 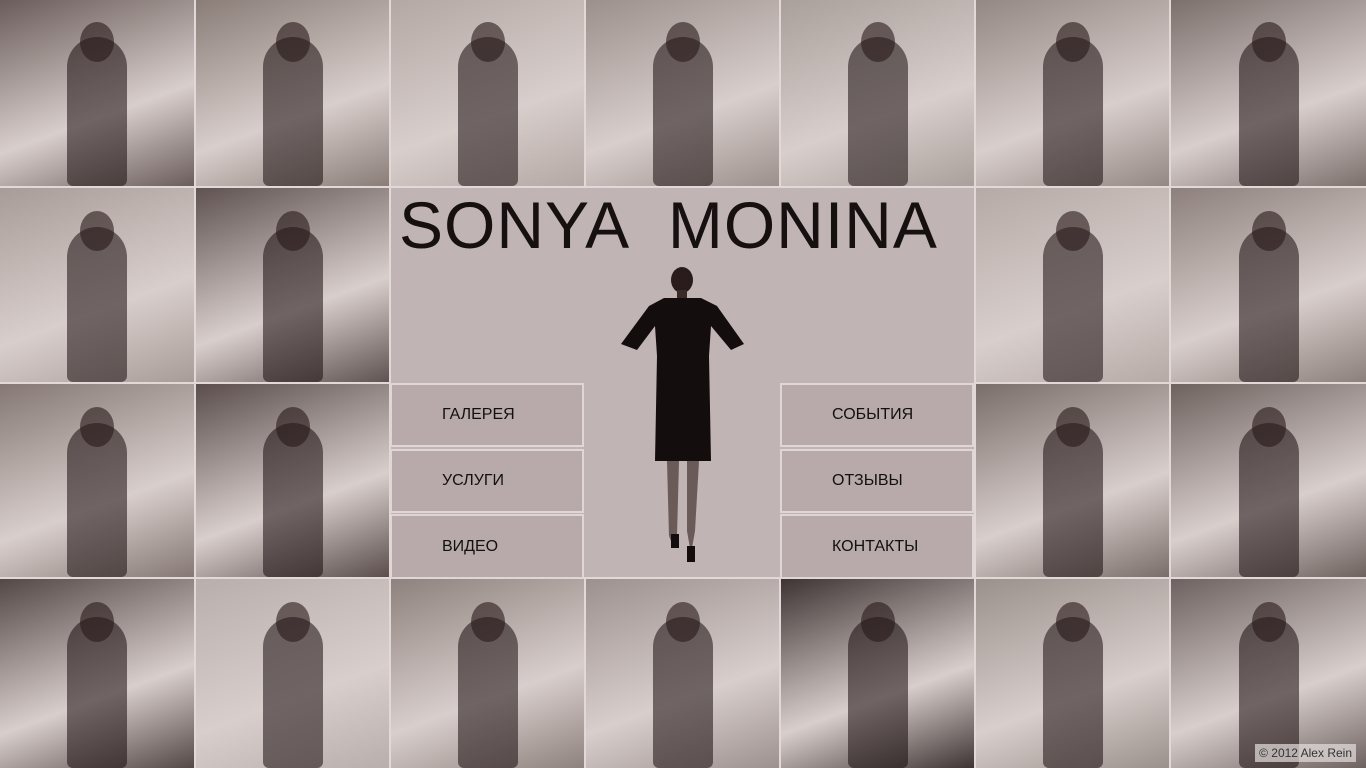 What do you see at coordinates (473, 480) in the screenshot?
I see `menu-label: УСЛУГИ` at bounding box center [473, 480].